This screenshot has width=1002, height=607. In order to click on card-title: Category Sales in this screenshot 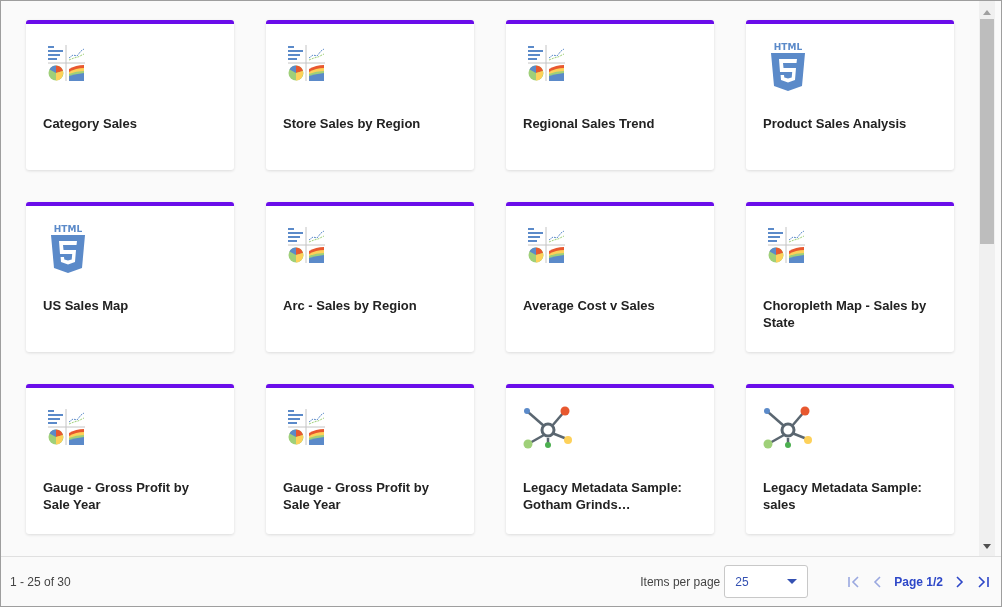, I will do `click(90, 123)`.